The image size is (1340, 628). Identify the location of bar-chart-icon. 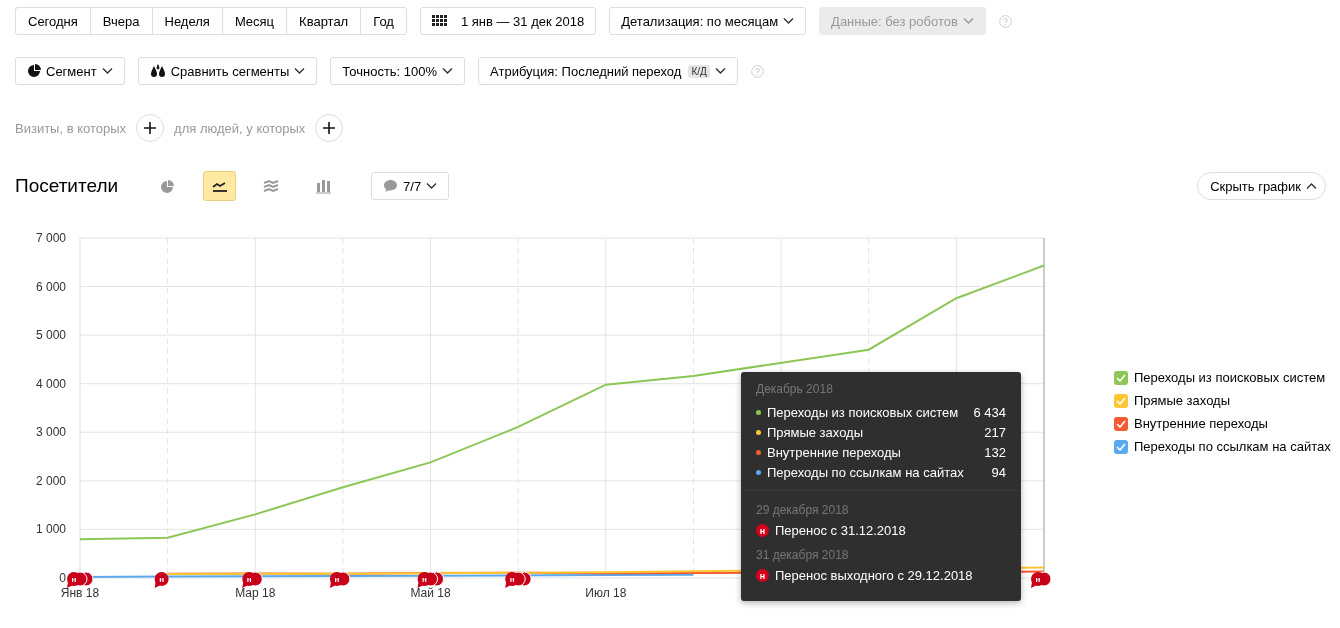
(324, 186).